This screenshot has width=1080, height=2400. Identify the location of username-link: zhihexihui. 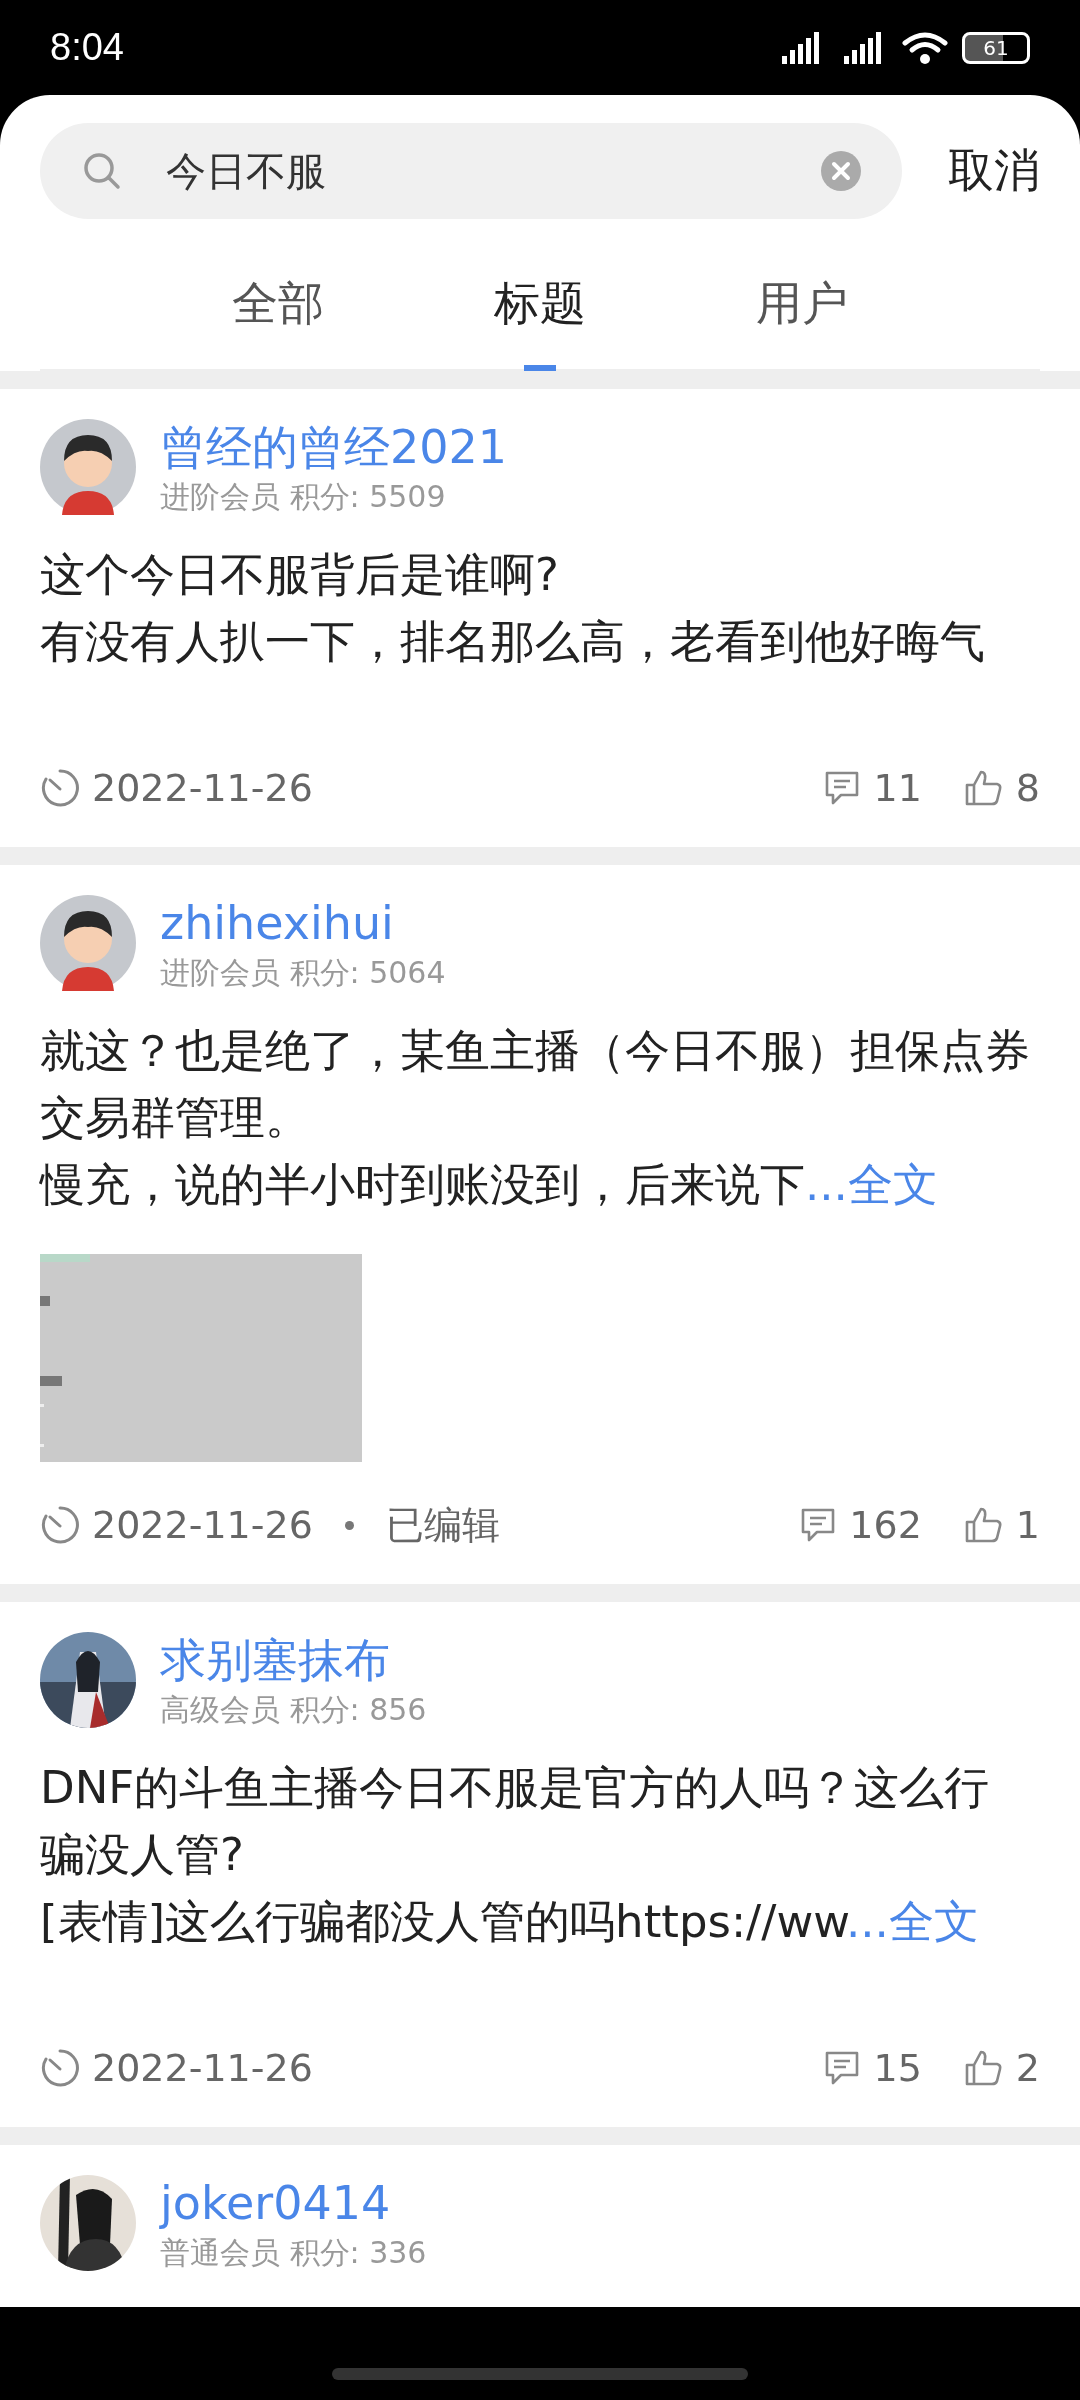
(303, 923).